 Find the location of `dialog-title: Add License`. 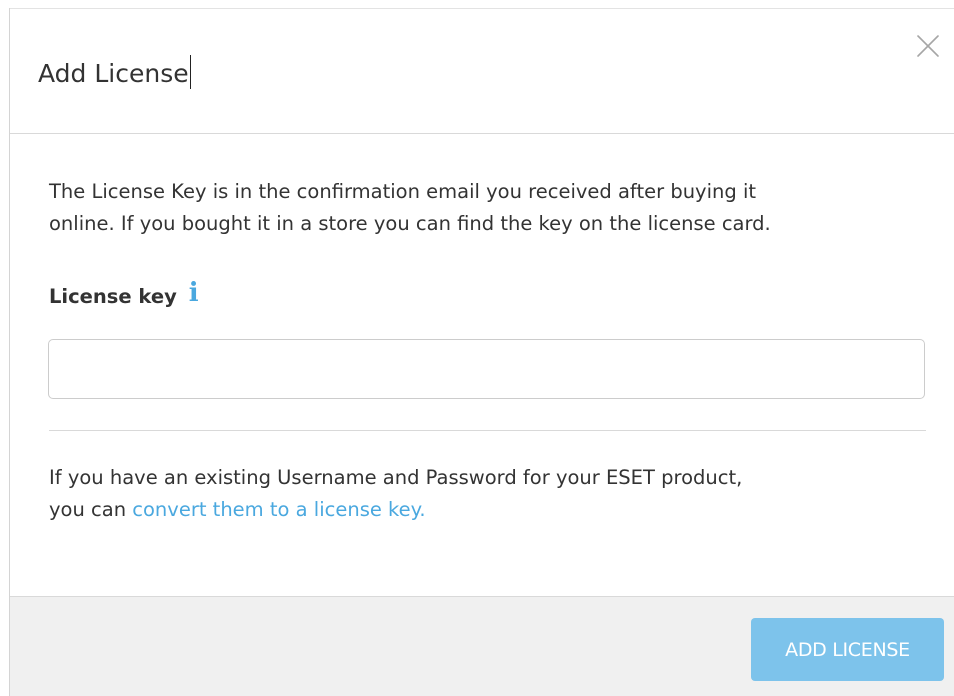

dialog-title: Add License is located at coordinates (114, 72).